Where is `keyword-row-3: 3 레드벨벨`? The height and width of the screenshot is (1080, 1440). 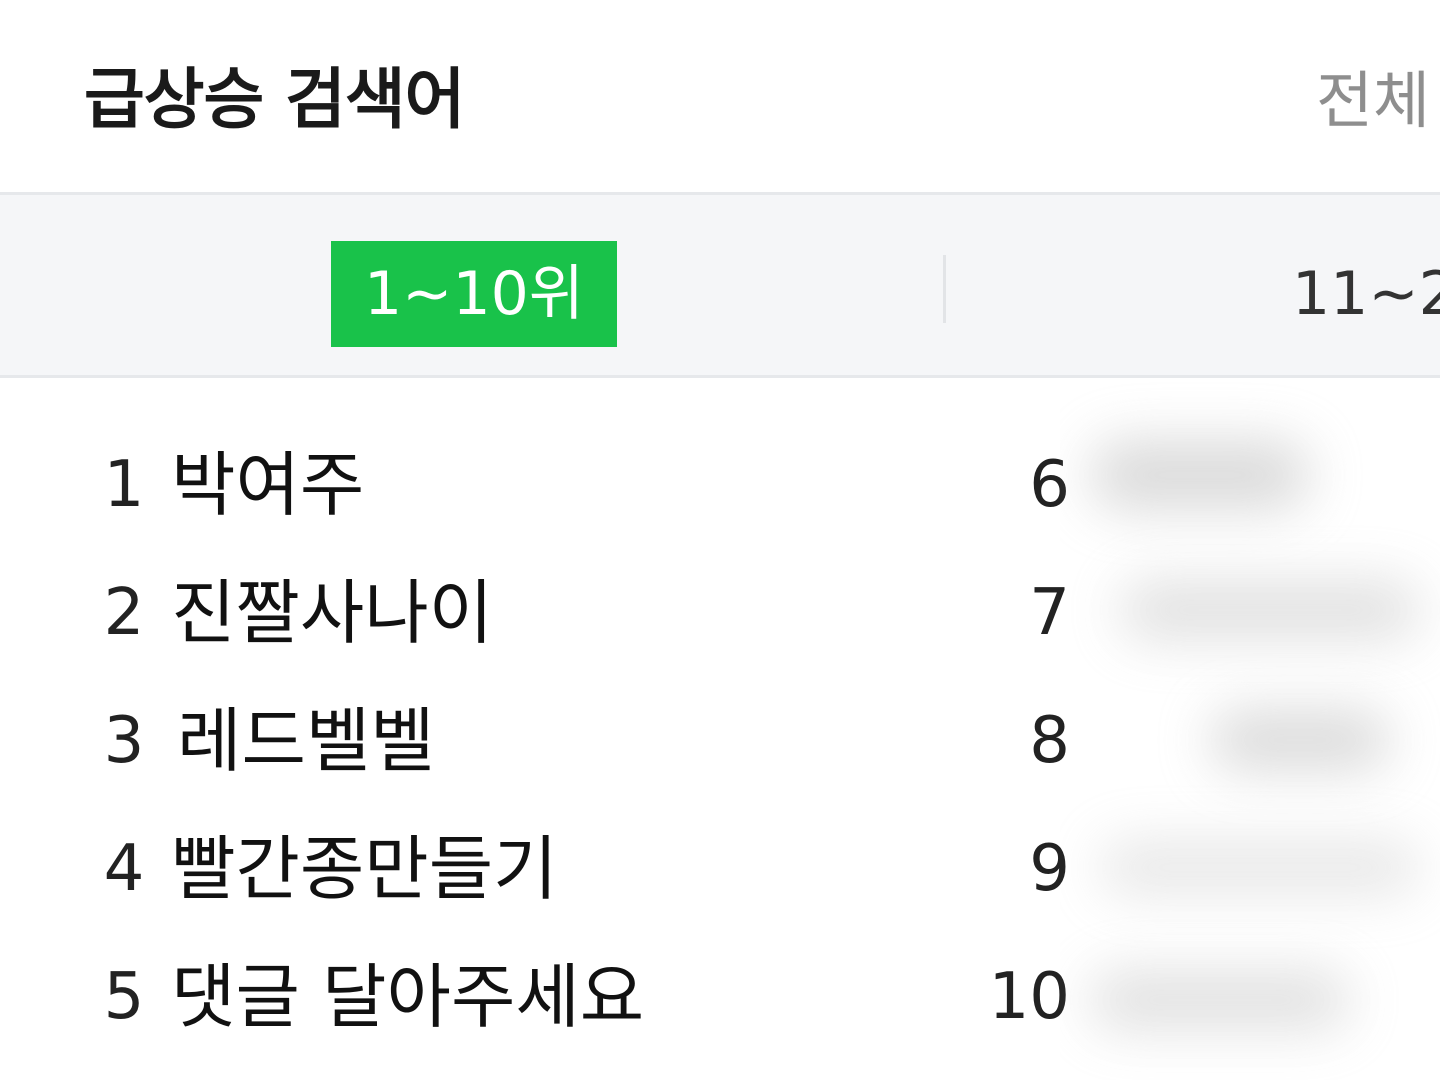
keyword-row-3: 3 레드벨벨 is located at coordinates (259, 741).